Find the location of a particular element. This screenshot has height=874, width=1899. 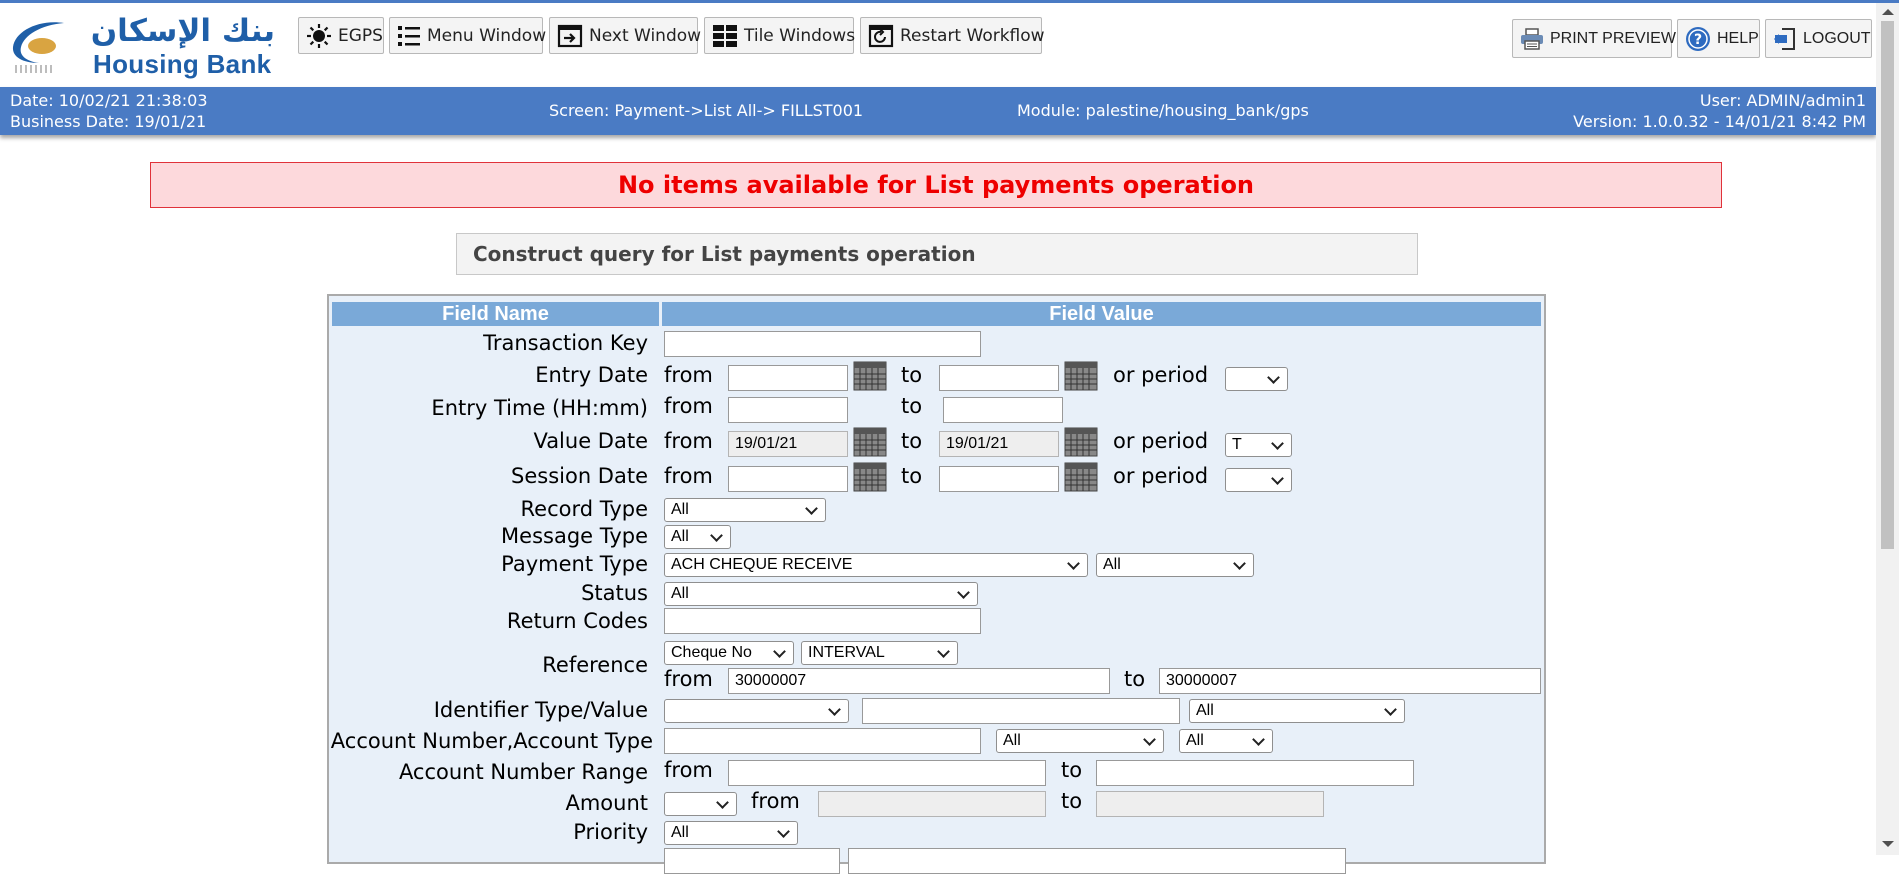

reference-mode-select: INTERVAL is located at coordinates (879, 653).